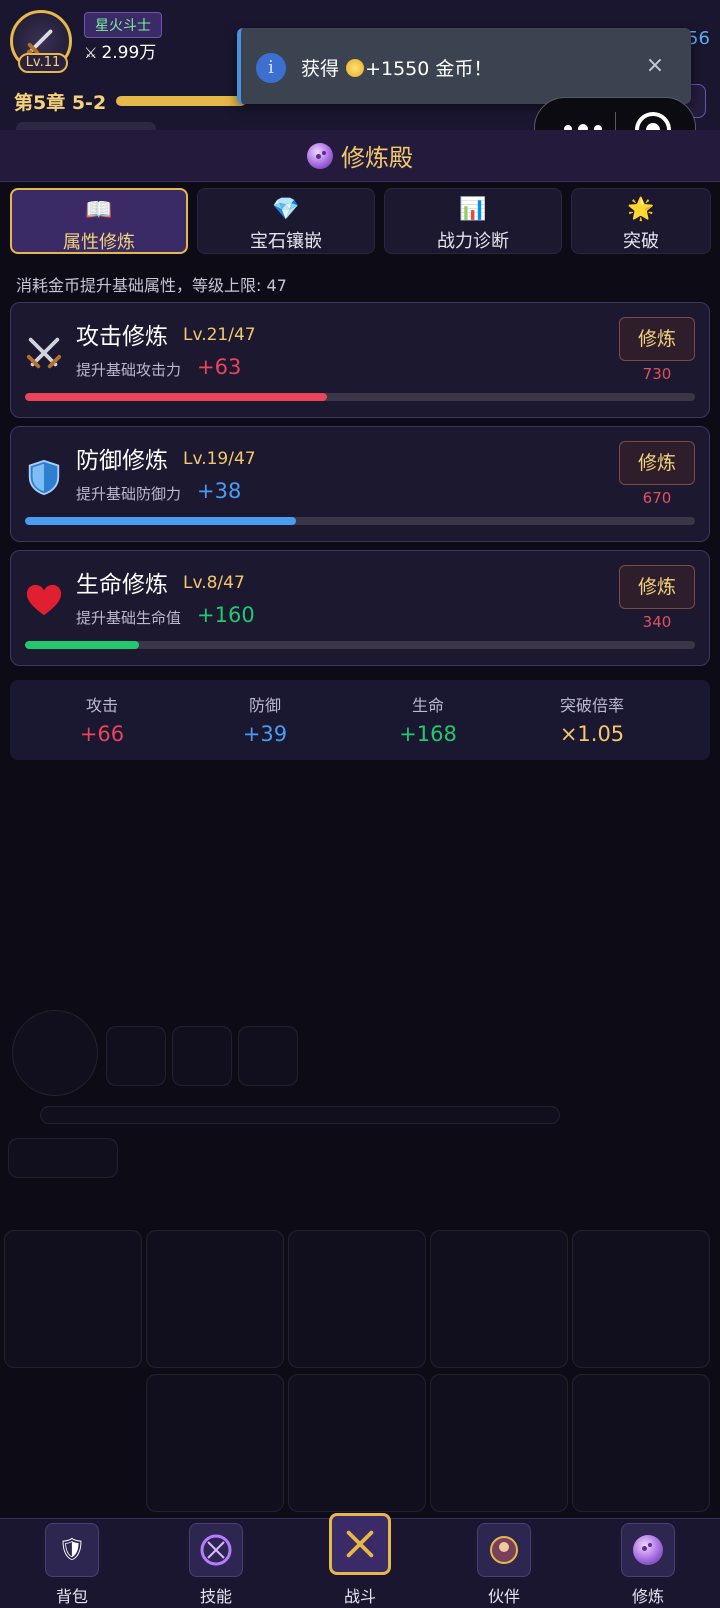  I want to click on summary-label: 生命, so click(427, 705).